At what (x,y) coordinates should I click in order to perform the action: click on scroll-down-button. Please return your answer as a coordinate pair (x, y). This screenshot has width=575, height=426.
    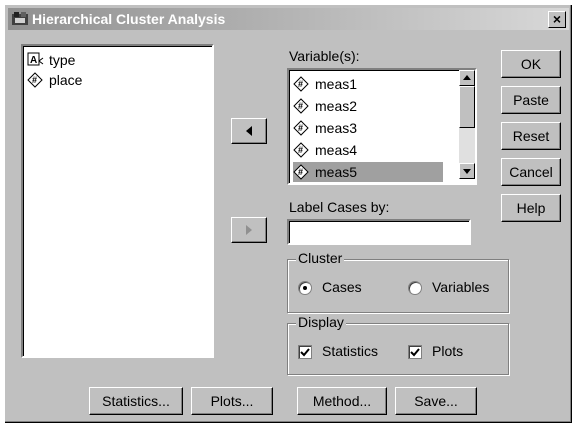
    Looking at the image, I should click on (467, 171).